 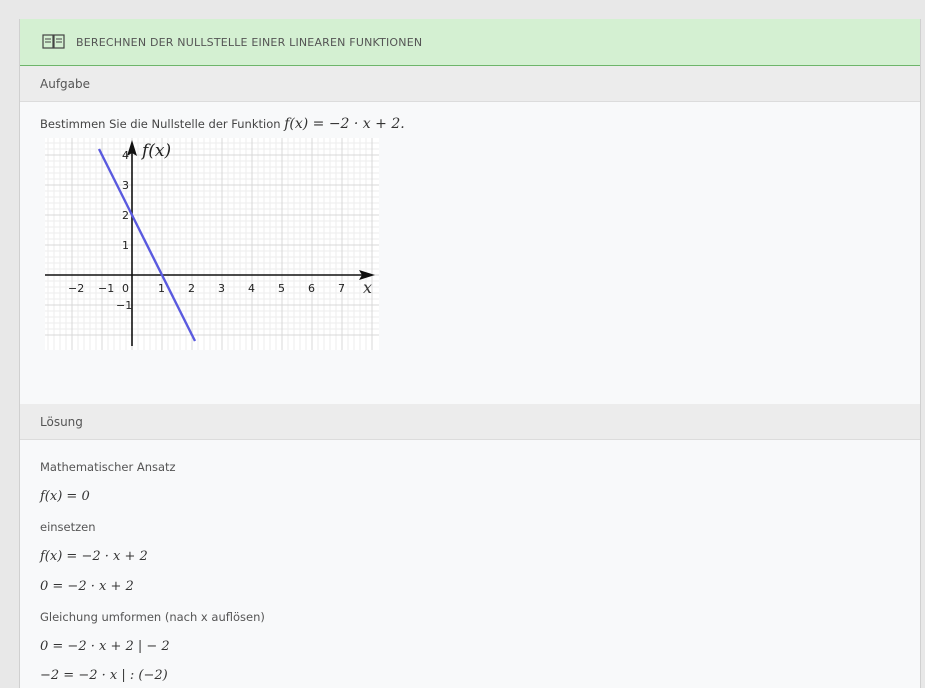 I want to click on y-tick-label: 3, so click(x=125, y=185).